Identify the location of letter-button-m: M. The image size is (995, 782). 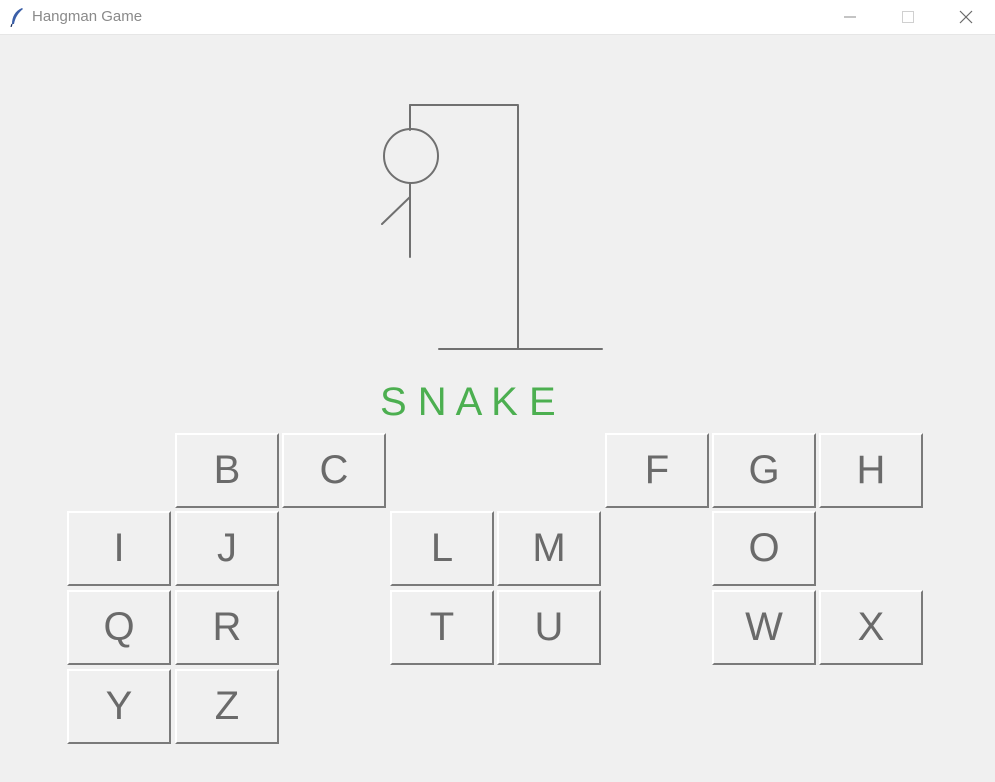
(549, 548).